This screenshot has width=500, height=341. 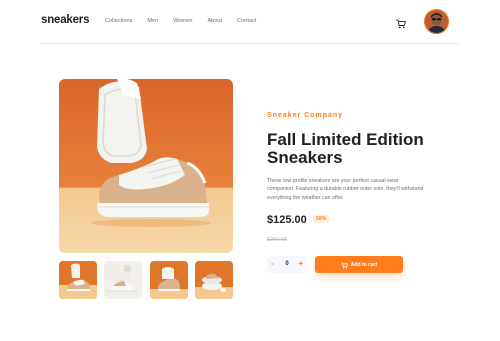 What do you see at coordinates (152, 21) in the screenshot?
I see `nav-link-men: Men` at bounding box center [152, 21].